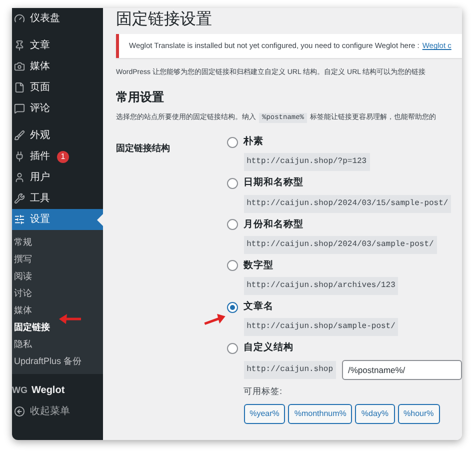 This screenshot has width=474, height=452. Describe the element at coordinates (57, 45) in the screenshot. I see `sidebar-item: 文章` at that location.